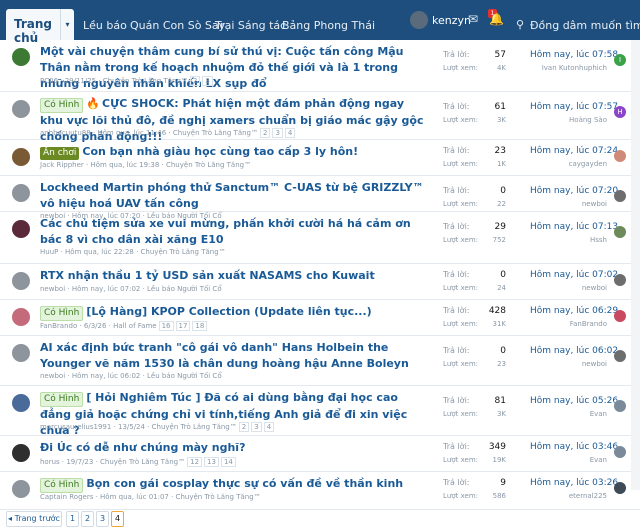  What do you see at coordinates (211, 462) in the screenshot?
I see `thread-page-link: 13` at bounding box center [211, 462].